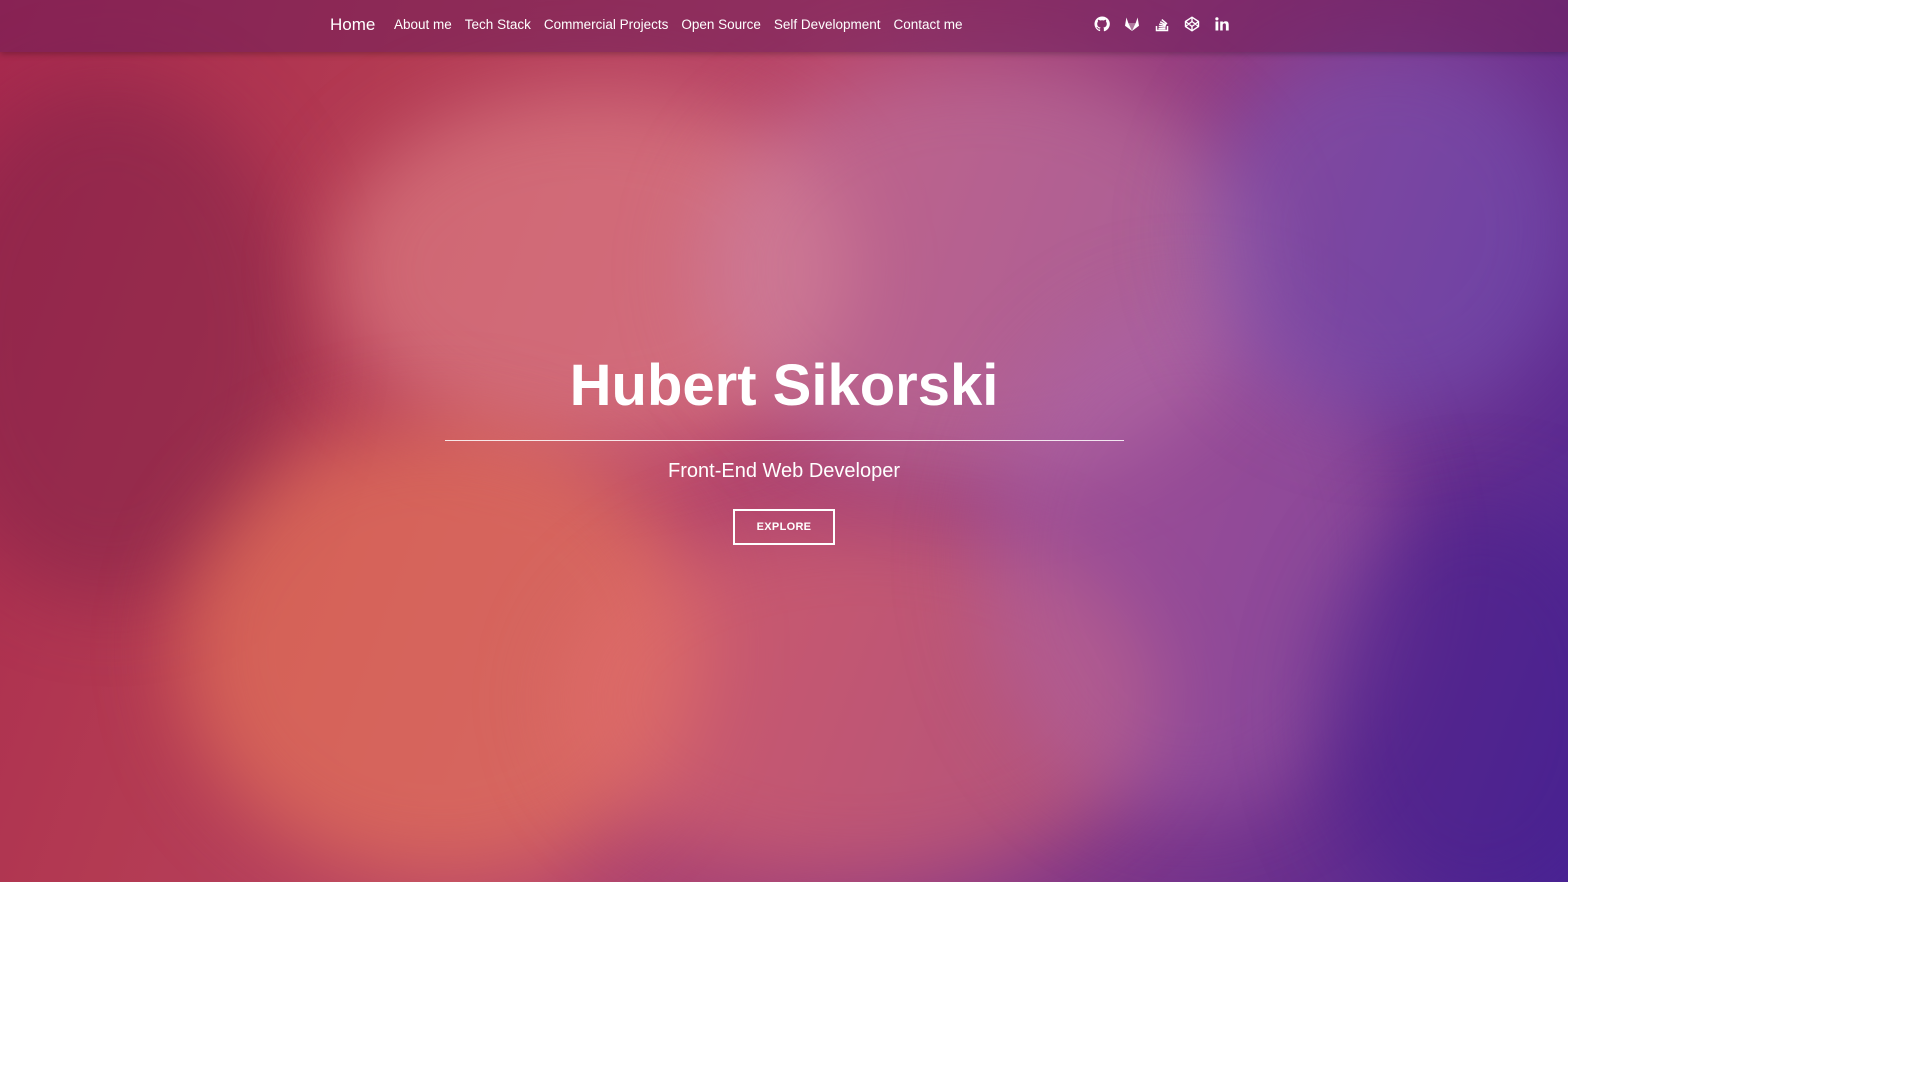 Image resolution: width=1920 pixels, height=1080 pixels. I want to click on nav-home-link: Home, so click(352, 25).